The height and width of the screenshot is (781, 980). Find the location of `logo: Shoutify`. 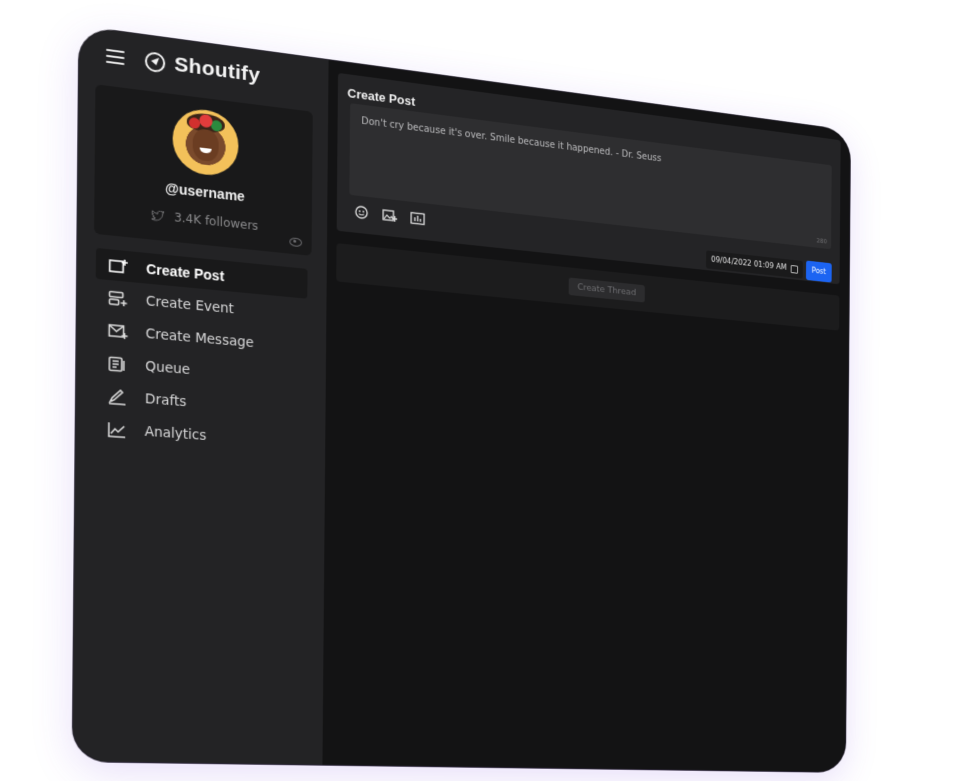

logo: Shoutify is located at coordinates (202, 68).